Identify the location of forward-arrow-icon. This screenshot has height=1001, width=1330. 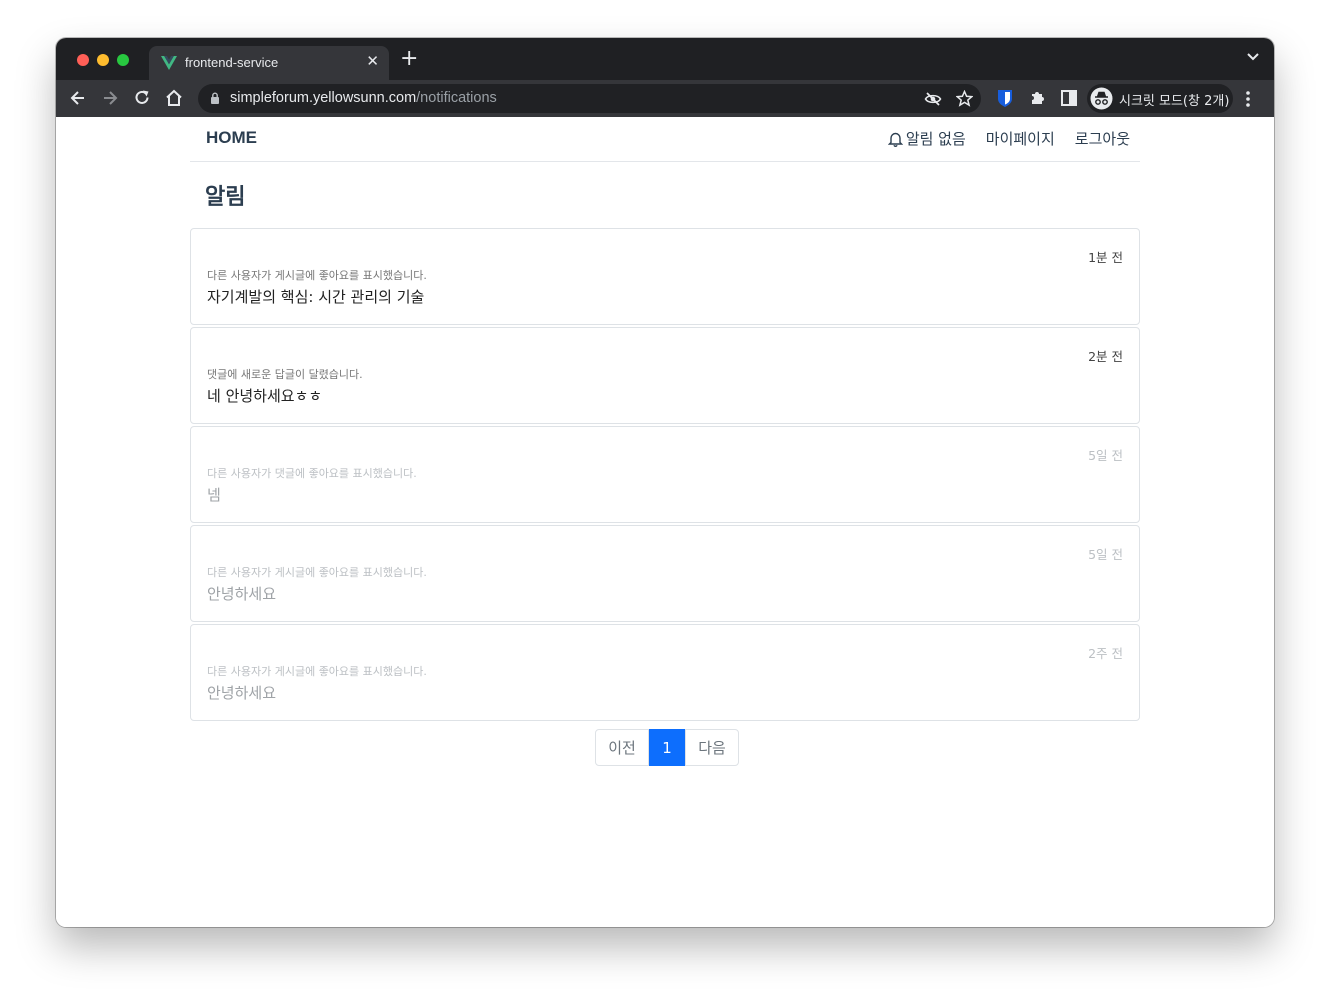
(110, 98).